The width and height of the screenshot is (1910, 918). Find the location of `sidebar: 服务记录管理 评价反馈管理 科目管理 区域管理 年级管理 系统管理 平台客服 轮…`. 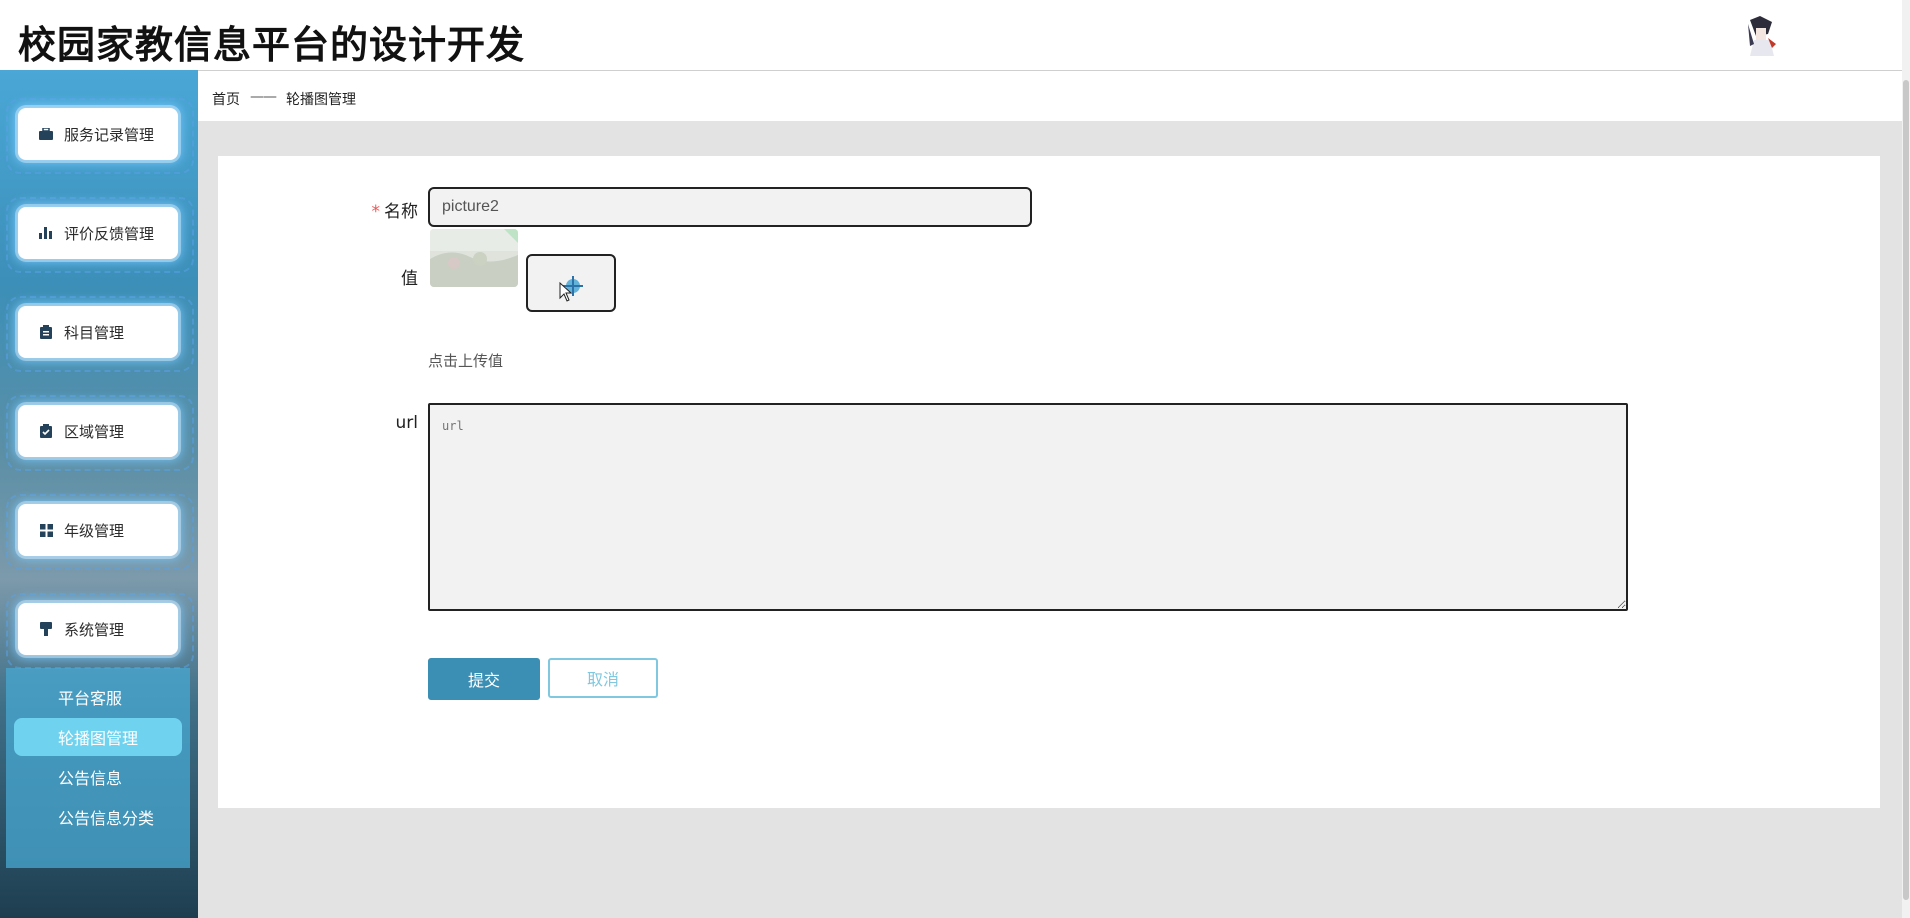

sidebar: 服务记录管理 评价反馈管理 科目管理 区域管理 年级管理 系统管理 平台客服 轮… is located at coordinates (99, 494).